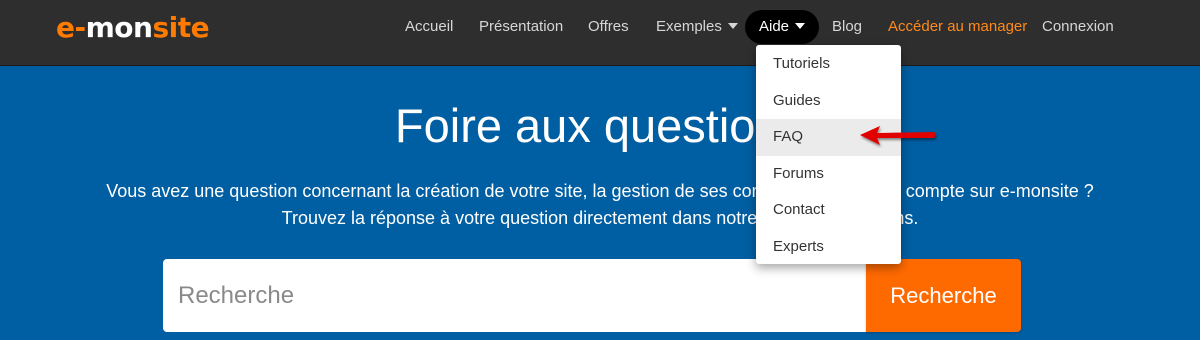 The image size is (1200, 340). I want to click on nav-item-exemples-label: Exemples, so click(689, 26).